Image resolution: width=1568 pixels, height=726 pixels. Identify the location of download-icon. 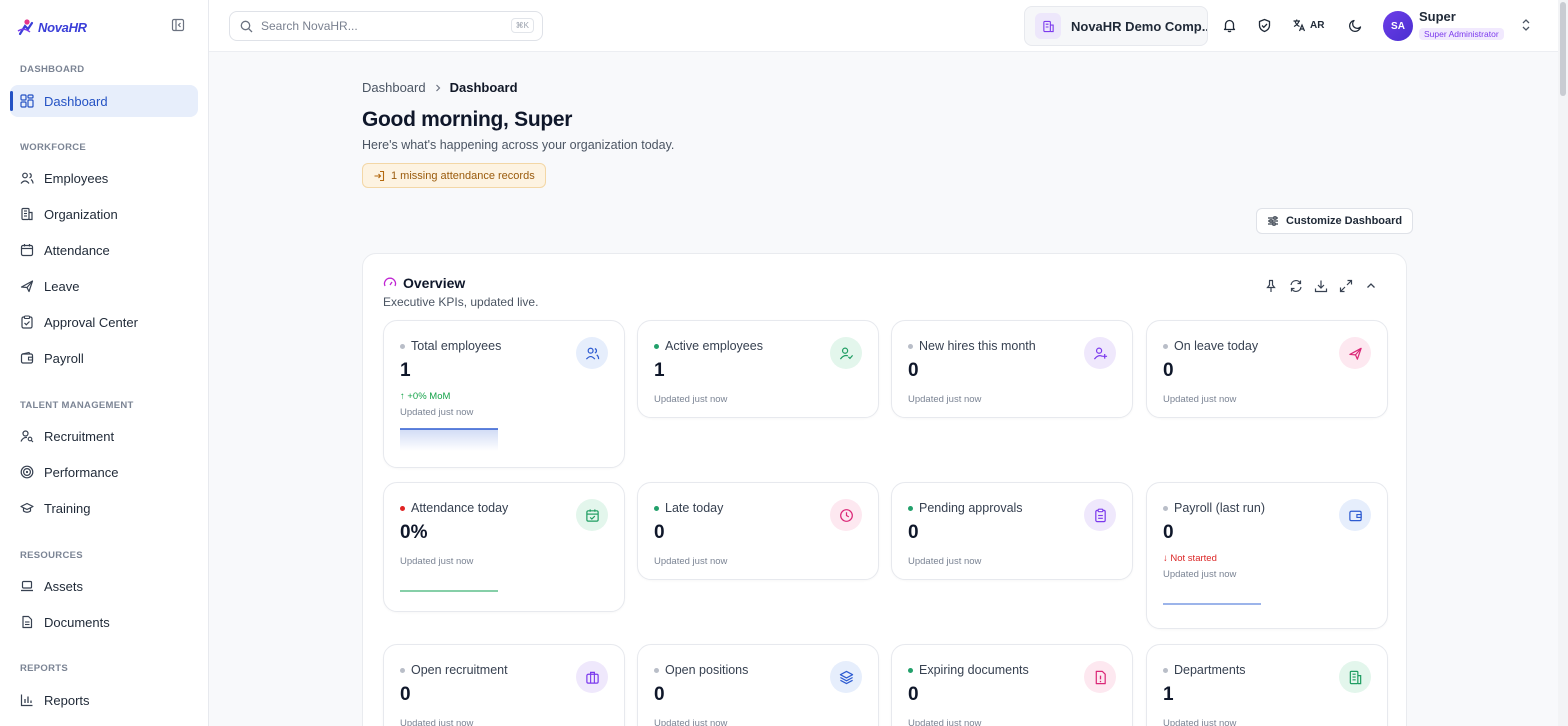
(1321, 286).